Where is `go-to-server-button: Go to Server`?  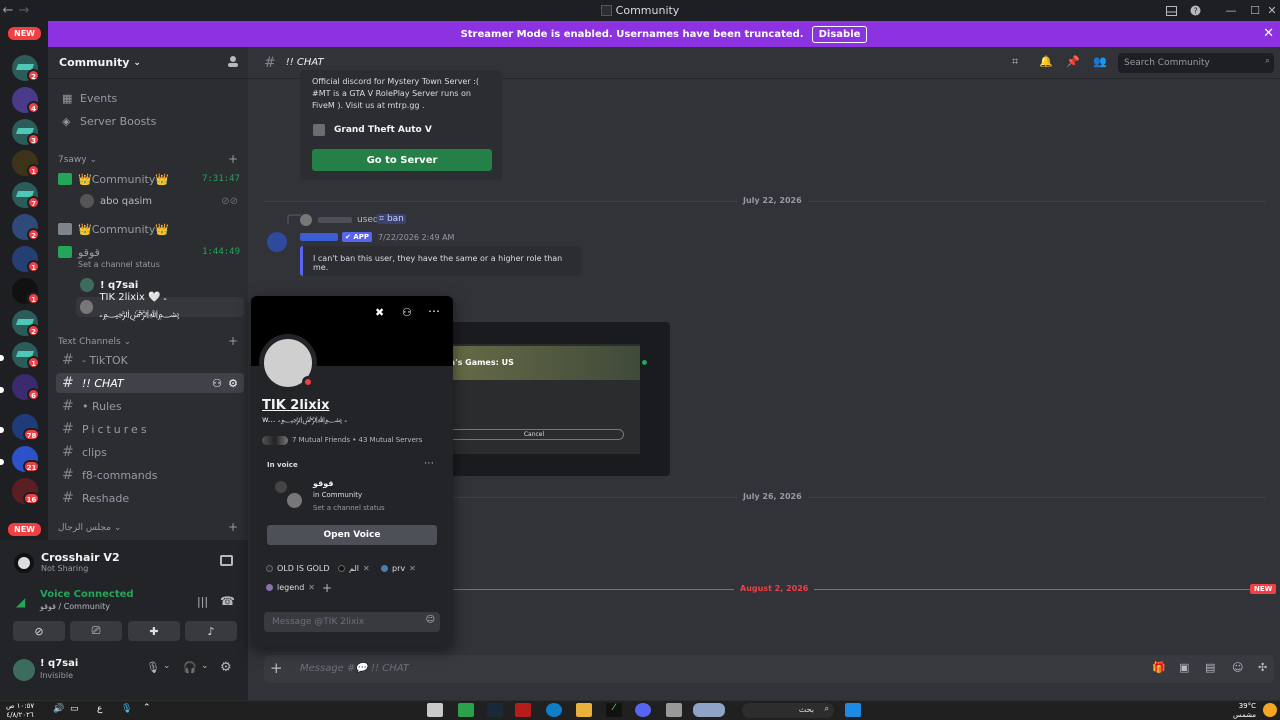
go-to-server-button: Go to Server is located at coordinates (402, 160).